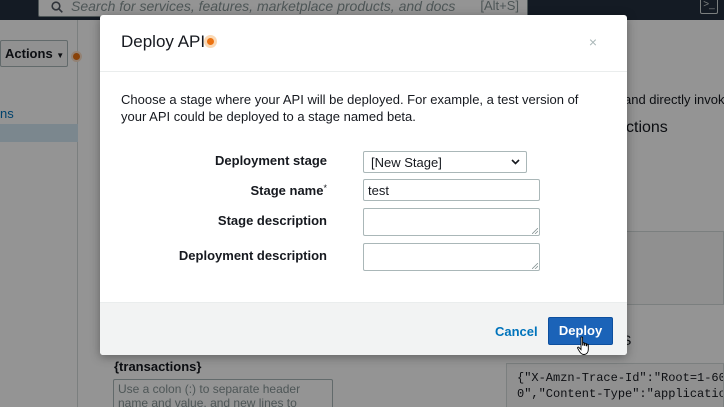 The image size is (724, 407). I want to click on cancel-button: Cancel, so click(516, 331).